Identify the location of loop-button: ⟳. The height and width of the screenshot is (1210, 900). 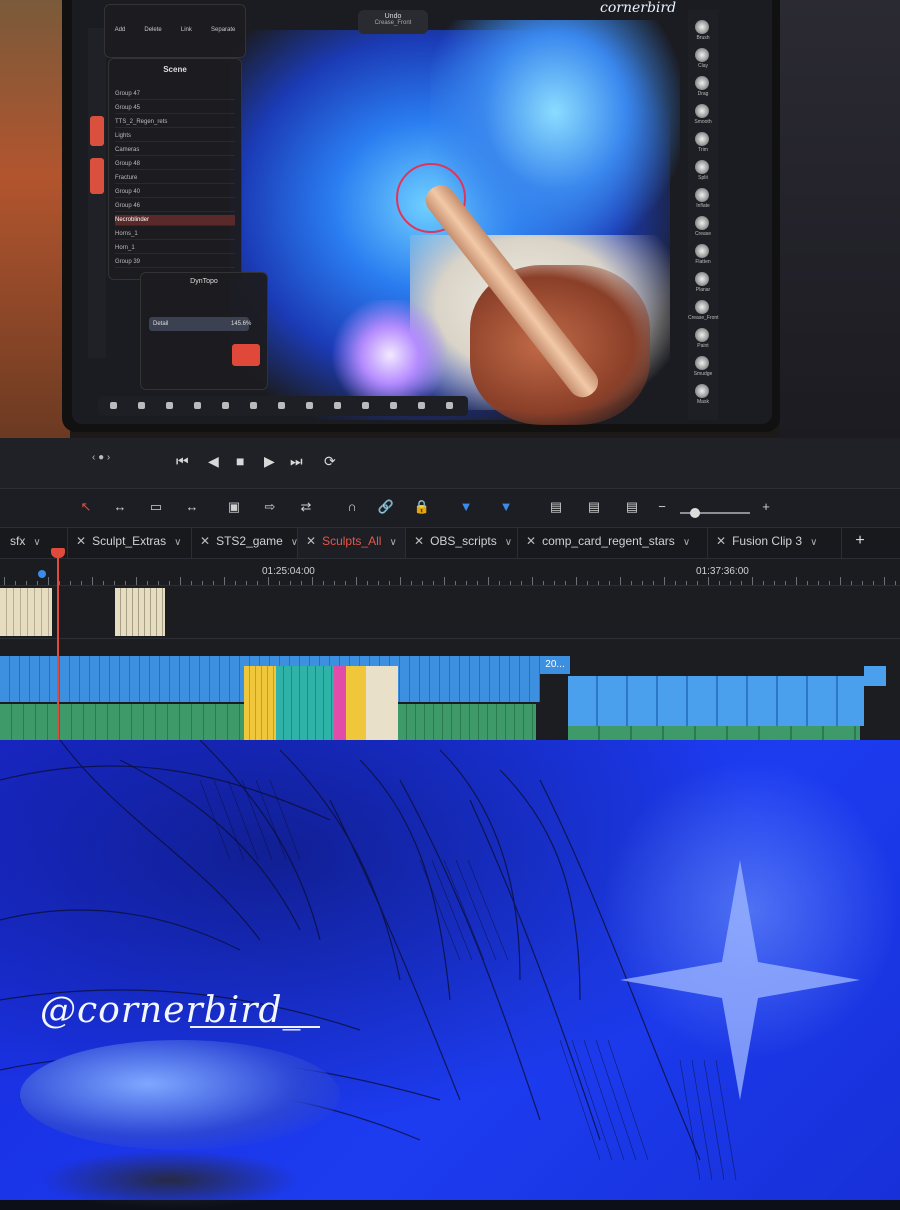
(330, 461).